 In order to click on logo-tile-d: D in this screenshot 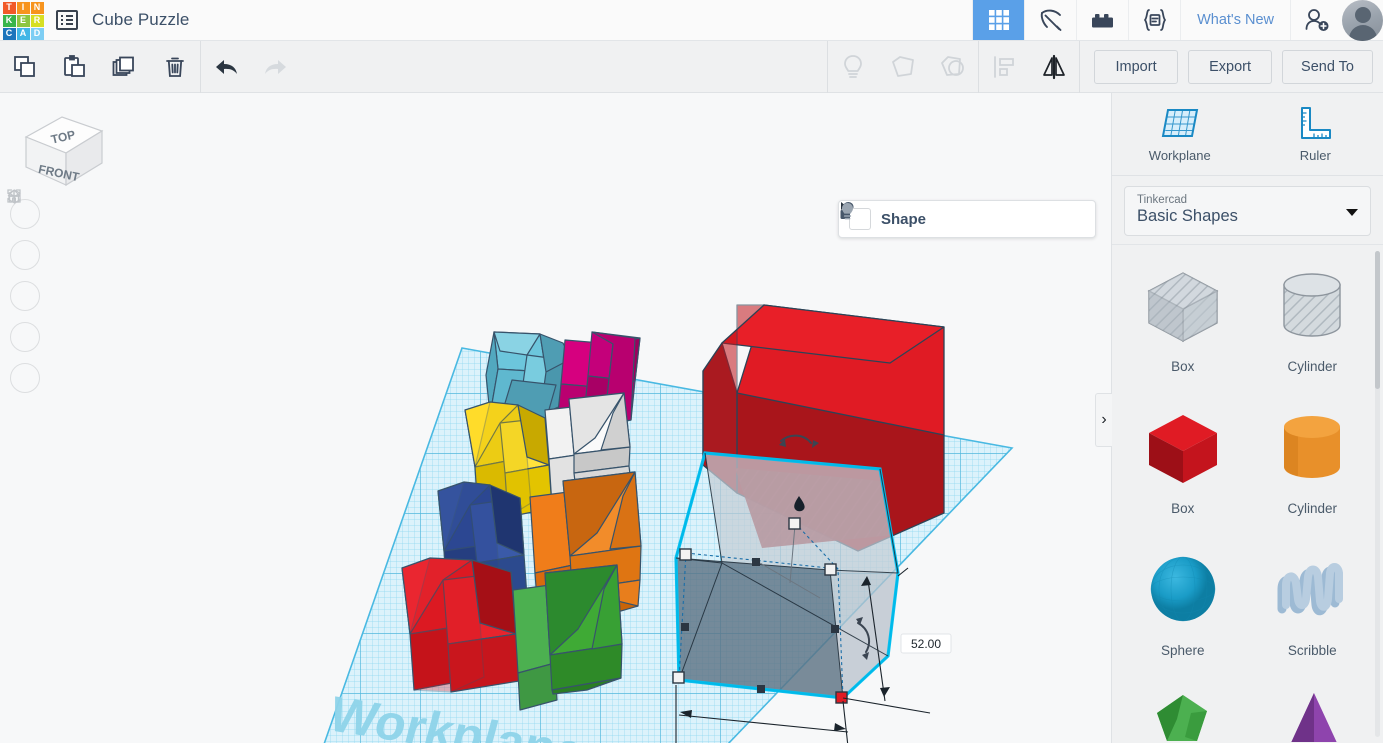, I will do `click(37, 33)`.